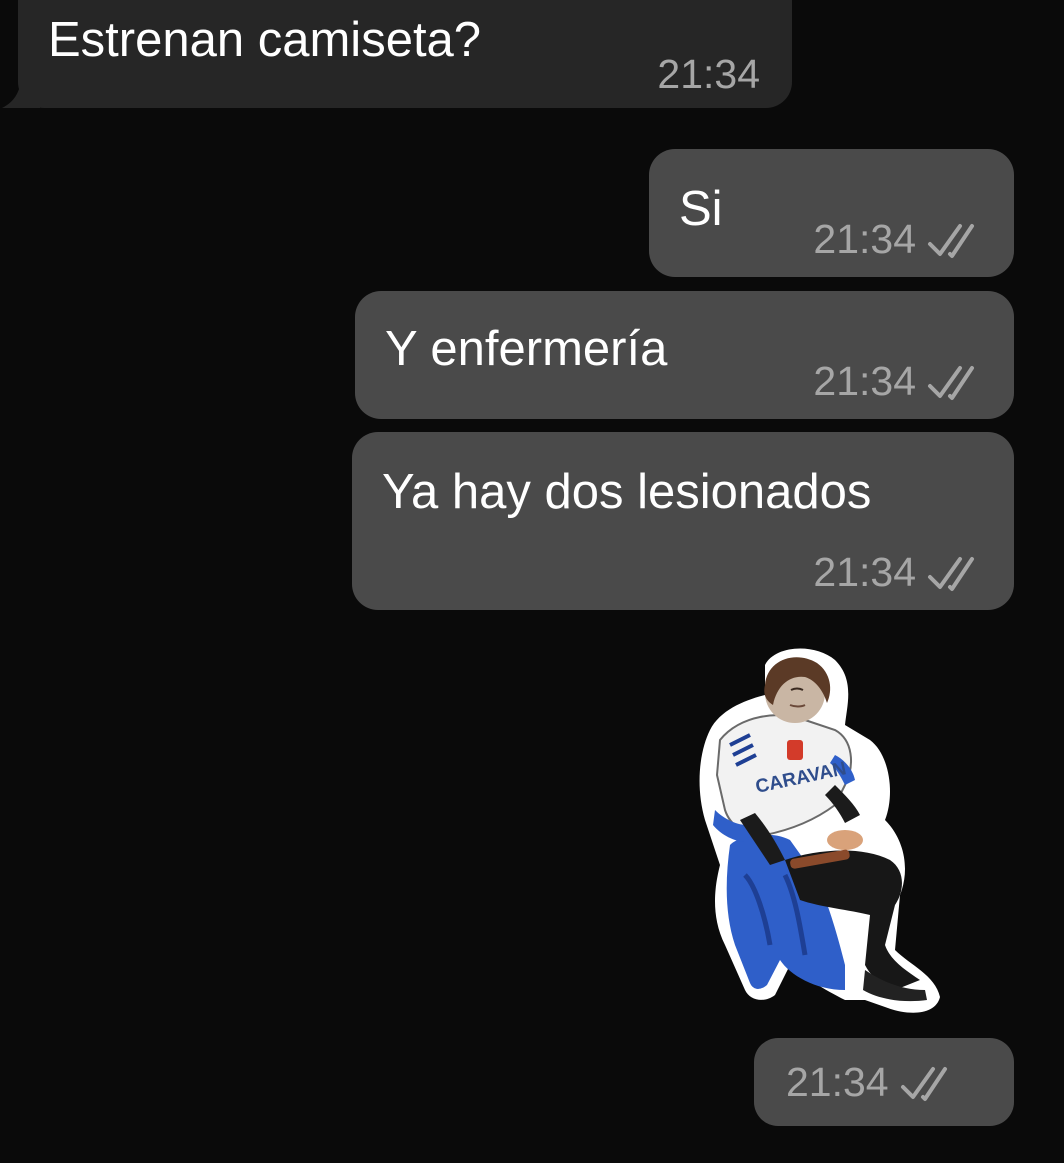 The width and height of the screenshot is (1064, 1163). I want to click on message-text: Y enfermería, so click(526, 349).